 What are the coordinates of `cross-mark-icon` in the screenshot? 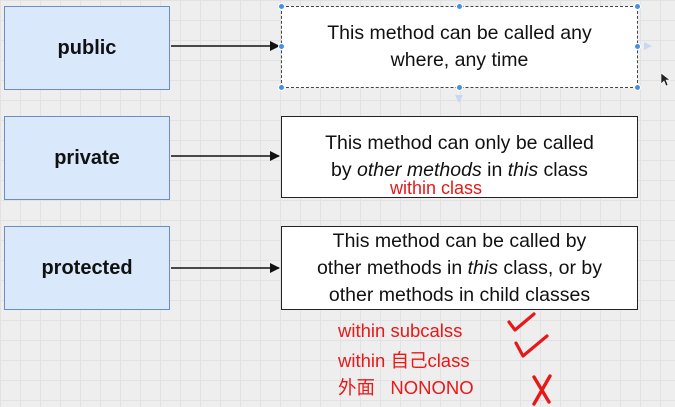 It's located at (542, 390).